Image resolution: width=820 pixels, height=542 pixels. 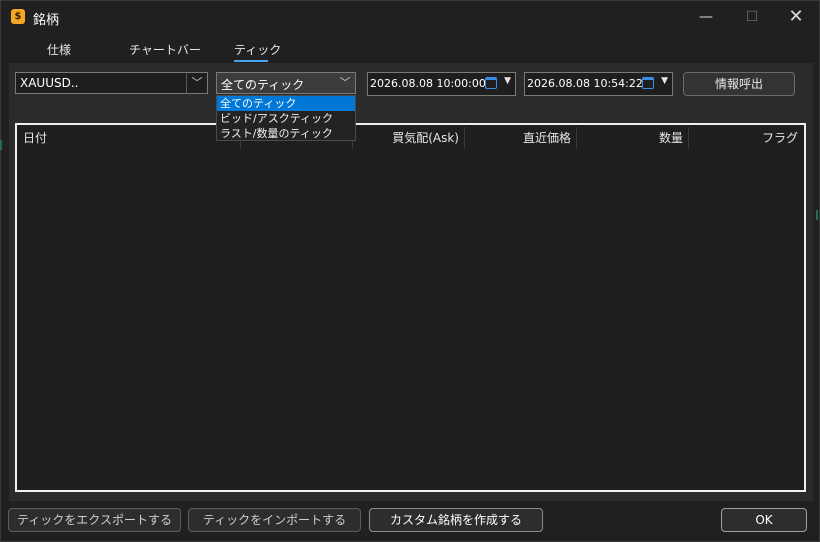 I want to click on dollar-app-icon: $, so click(x=18, y=16).